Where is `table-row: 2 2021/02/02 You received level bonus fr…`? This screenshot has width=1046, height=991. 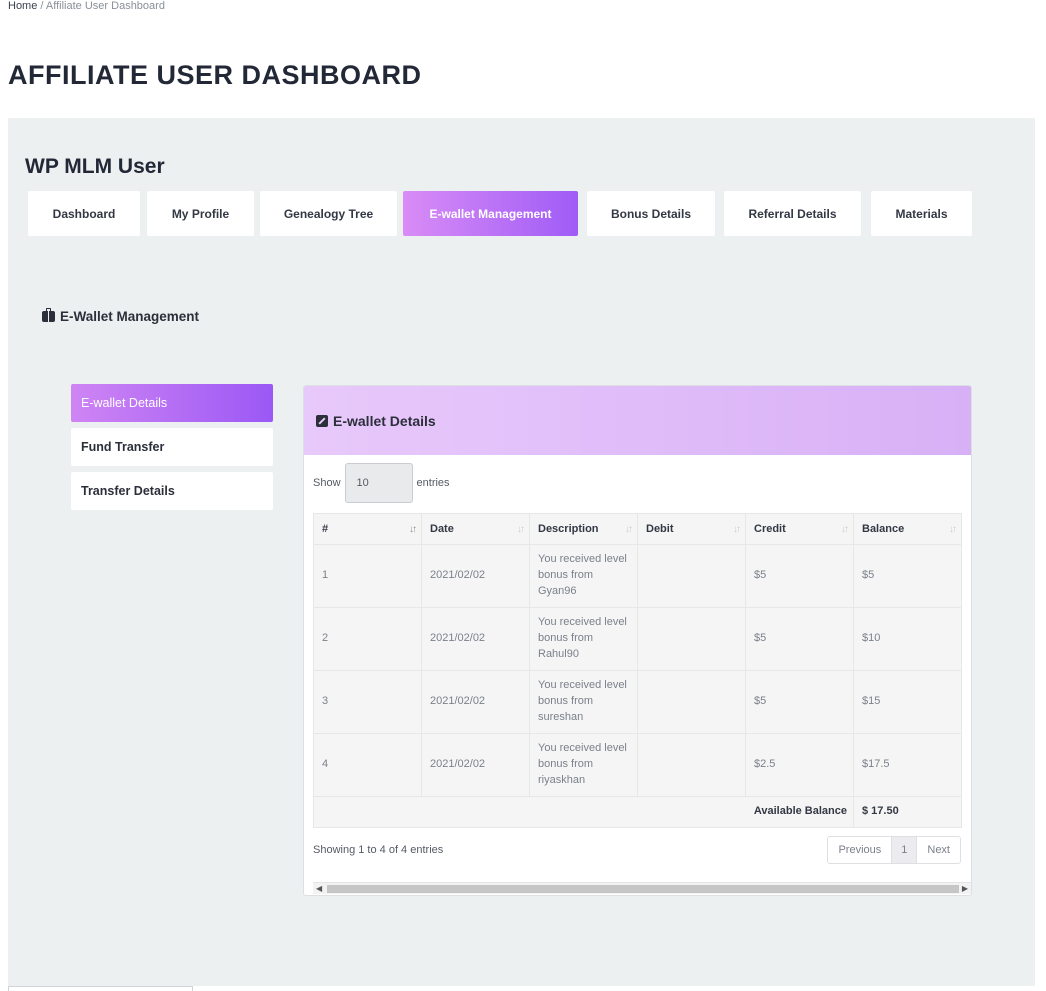 table-row: 2 2021/02/02 You received level bonus fr… is located at coordinates (637, 639).